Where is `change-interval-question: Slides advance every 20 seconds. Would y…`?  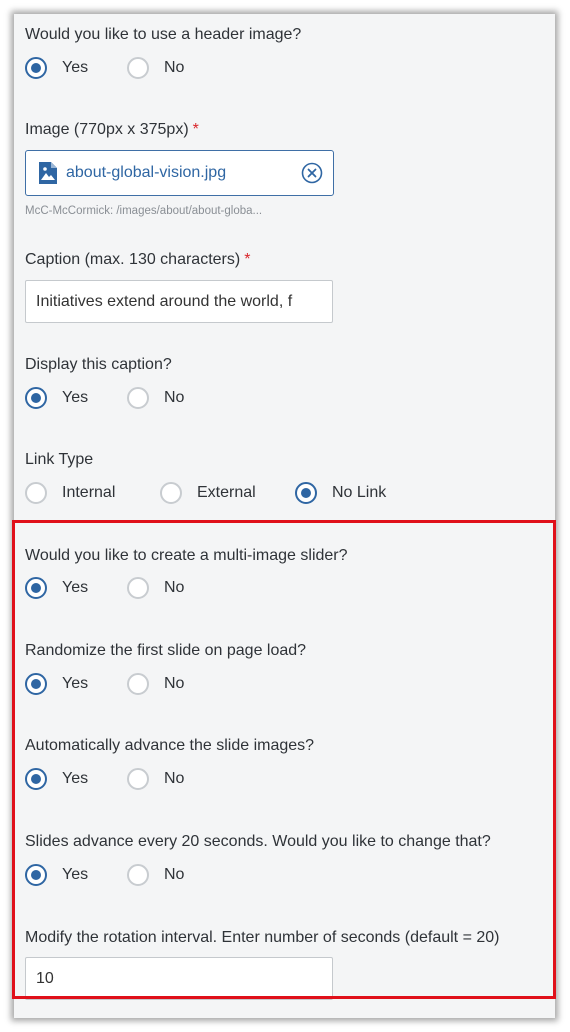
change-interval-question: Slides advance every 20 seconds. Would y… is located at coordinates (258, 841).